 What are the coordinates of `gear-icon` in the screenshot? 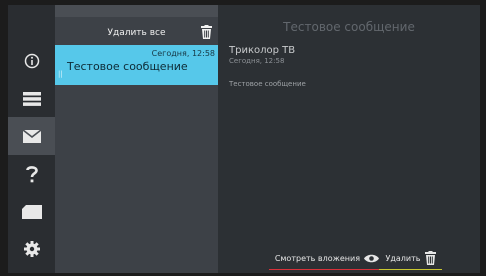 It's located at (31, 249).